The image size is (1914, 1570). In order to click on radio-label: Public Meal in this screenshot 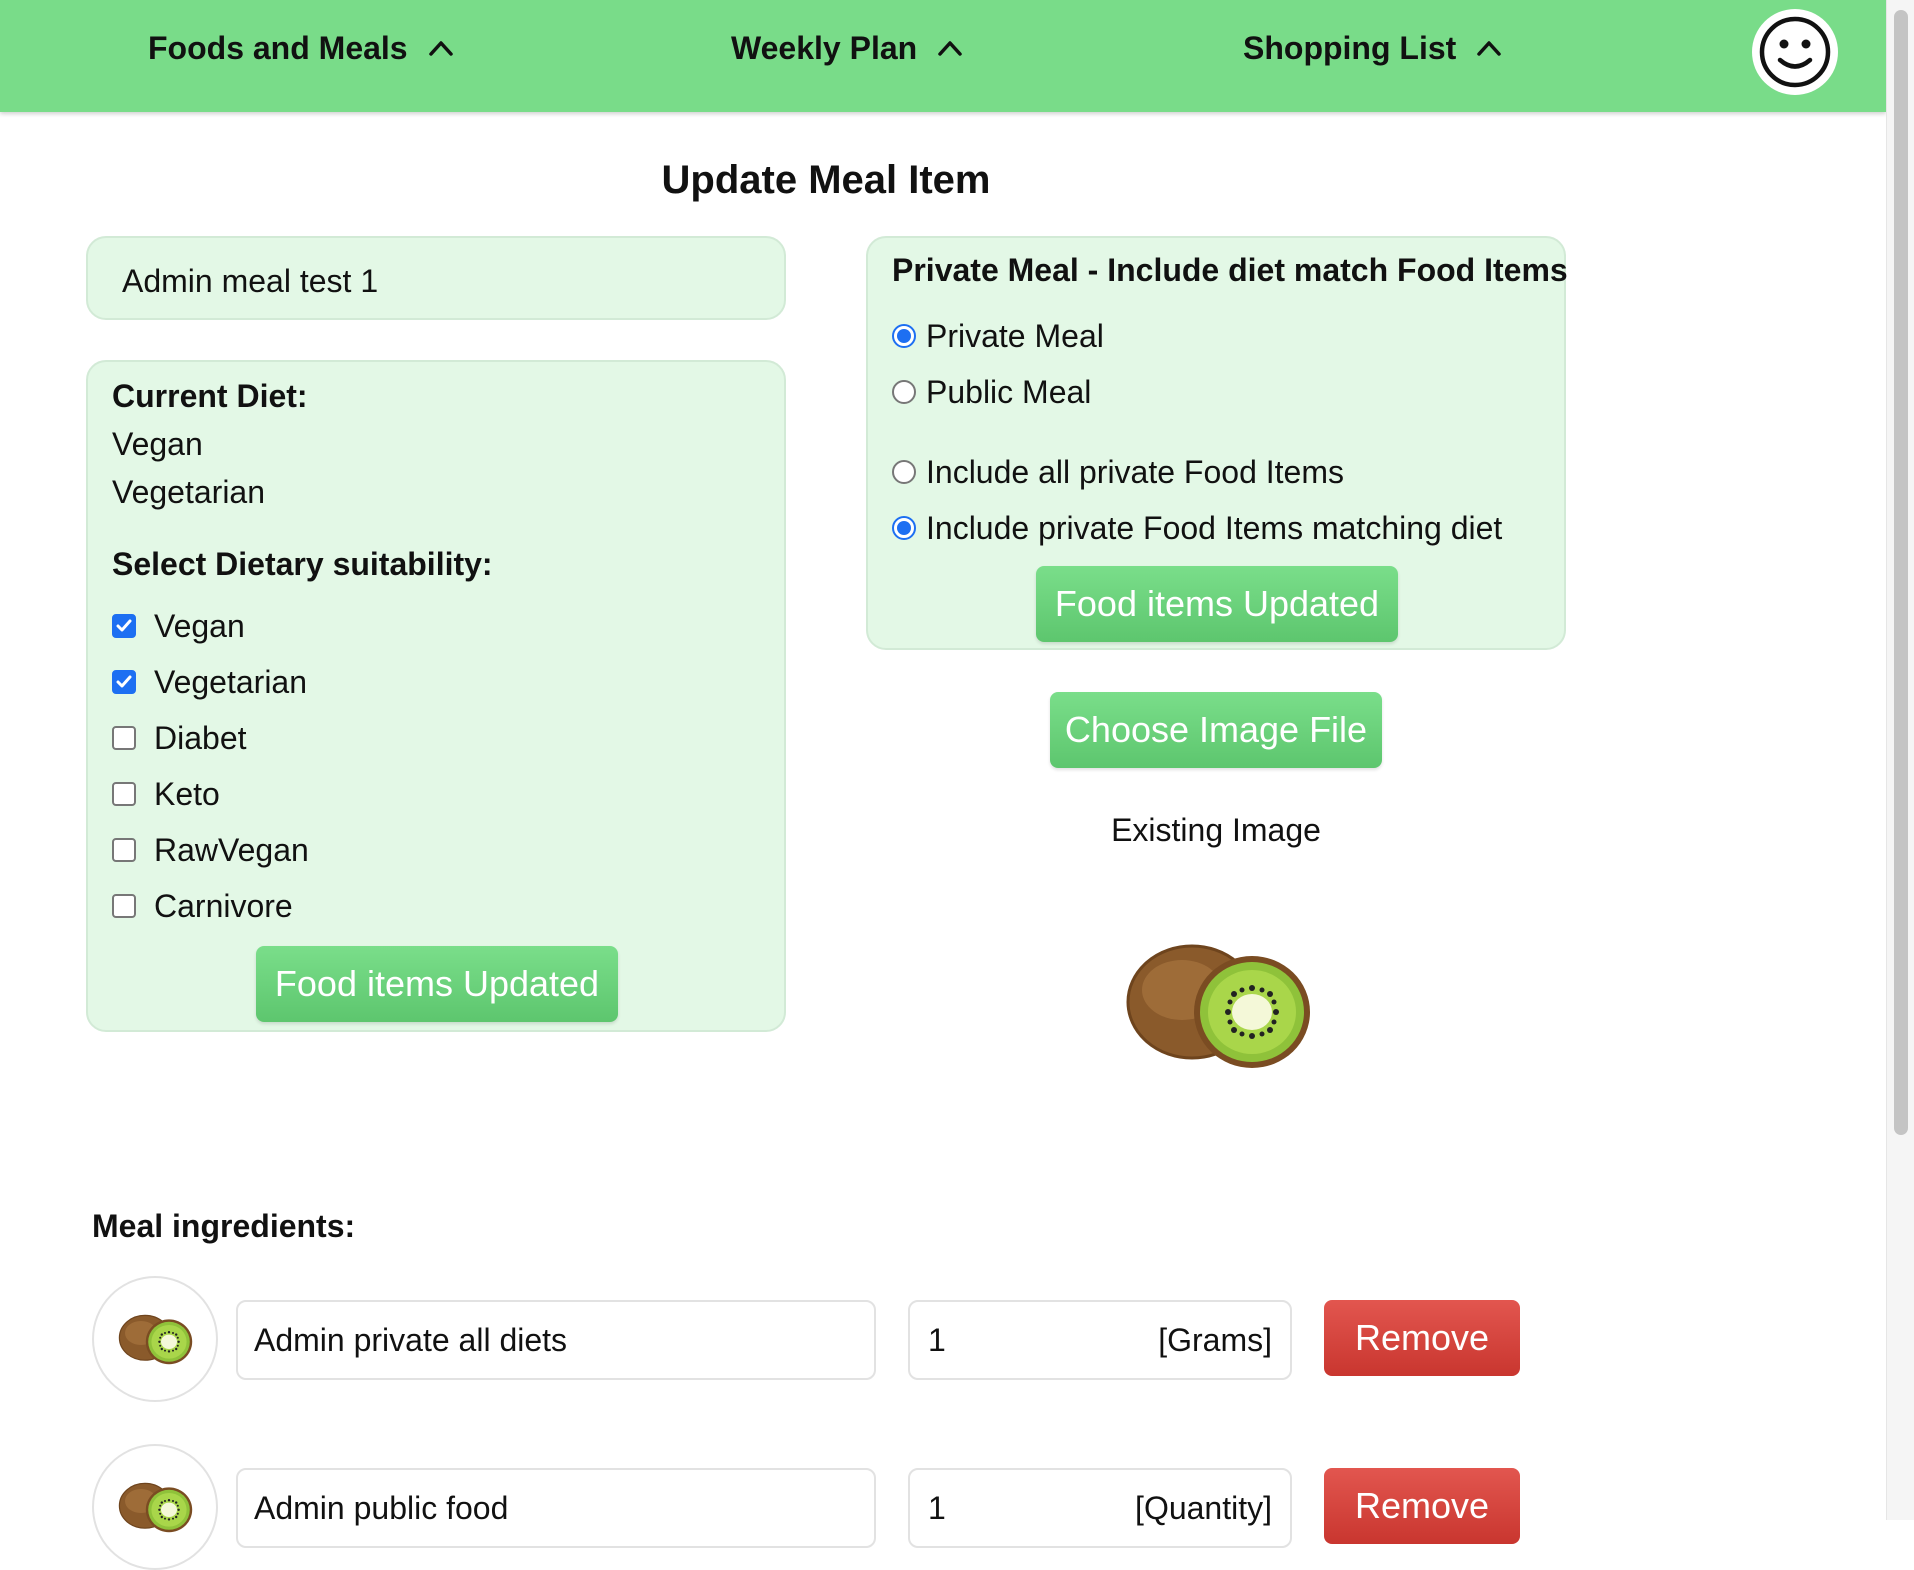, I will do `click(1009, 391)`.